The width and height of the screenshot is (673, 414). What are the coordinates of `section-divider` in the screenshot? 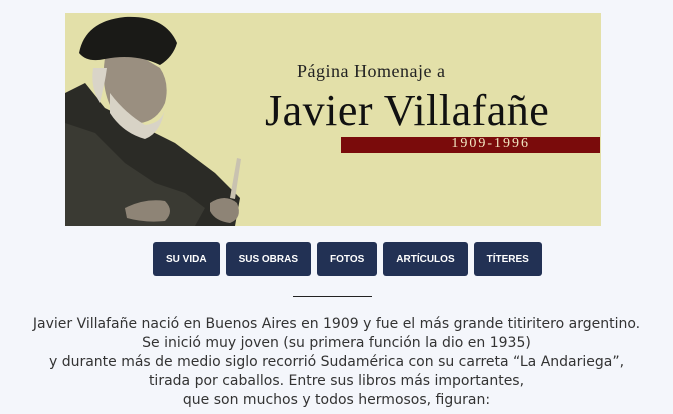 It's located at (332, 296).